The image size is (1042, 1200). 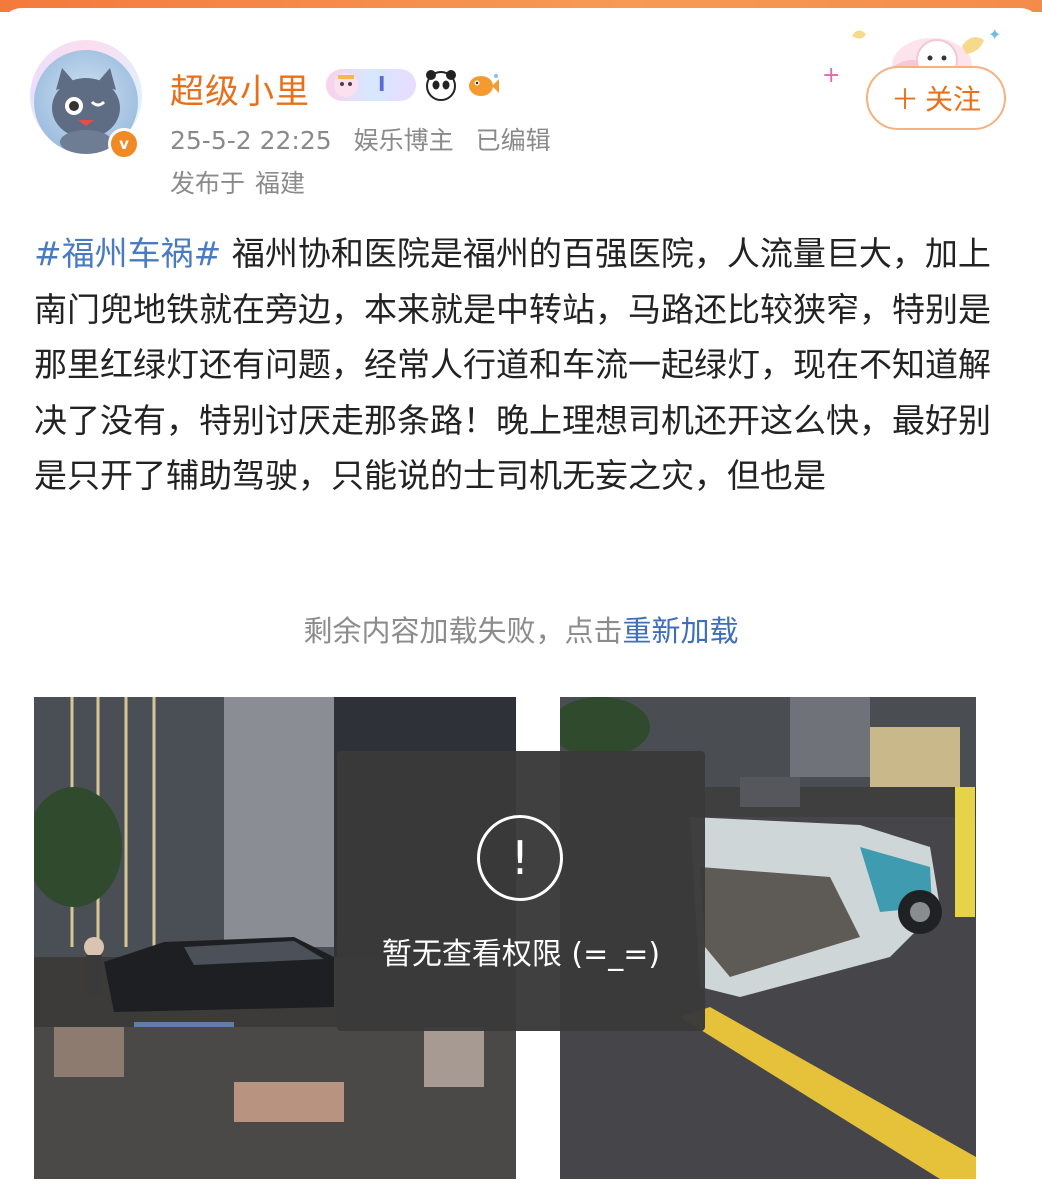 I want to click on verified-badge-icon: v, so click(x=124, y=144).